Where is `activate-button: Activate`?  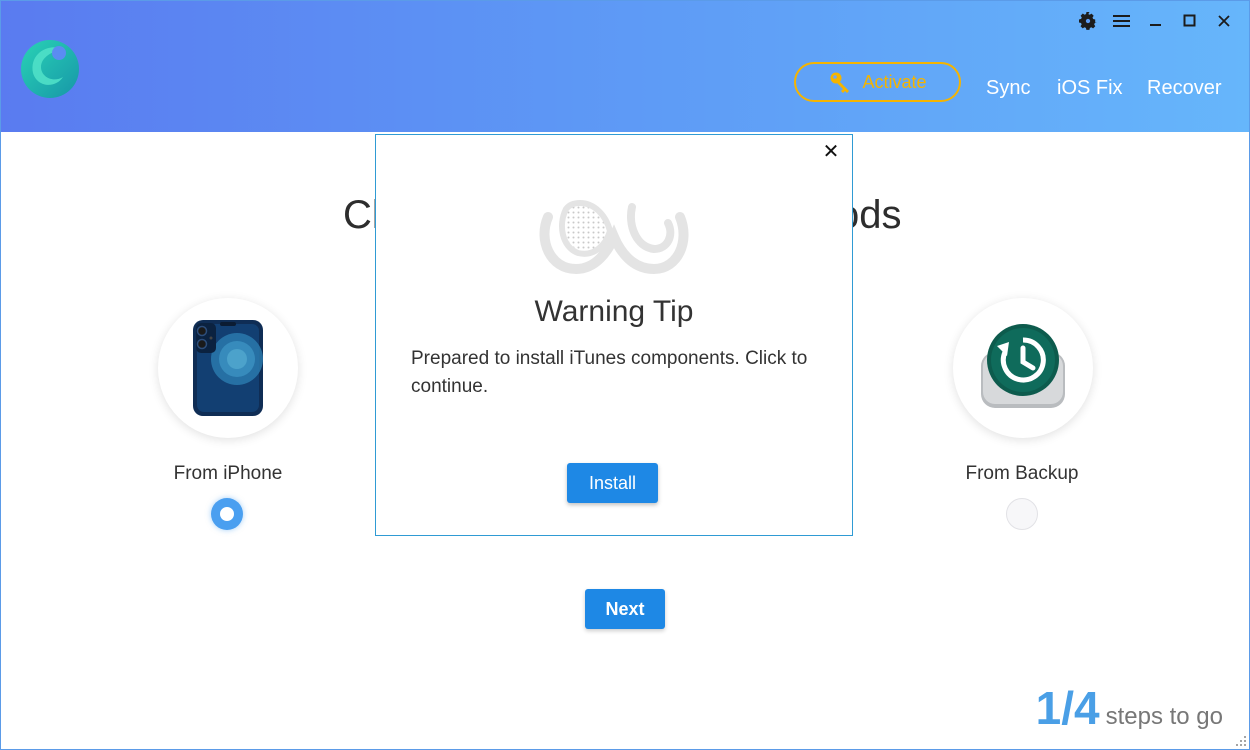 activate-button: Activate is located at coordinates (877, 82).